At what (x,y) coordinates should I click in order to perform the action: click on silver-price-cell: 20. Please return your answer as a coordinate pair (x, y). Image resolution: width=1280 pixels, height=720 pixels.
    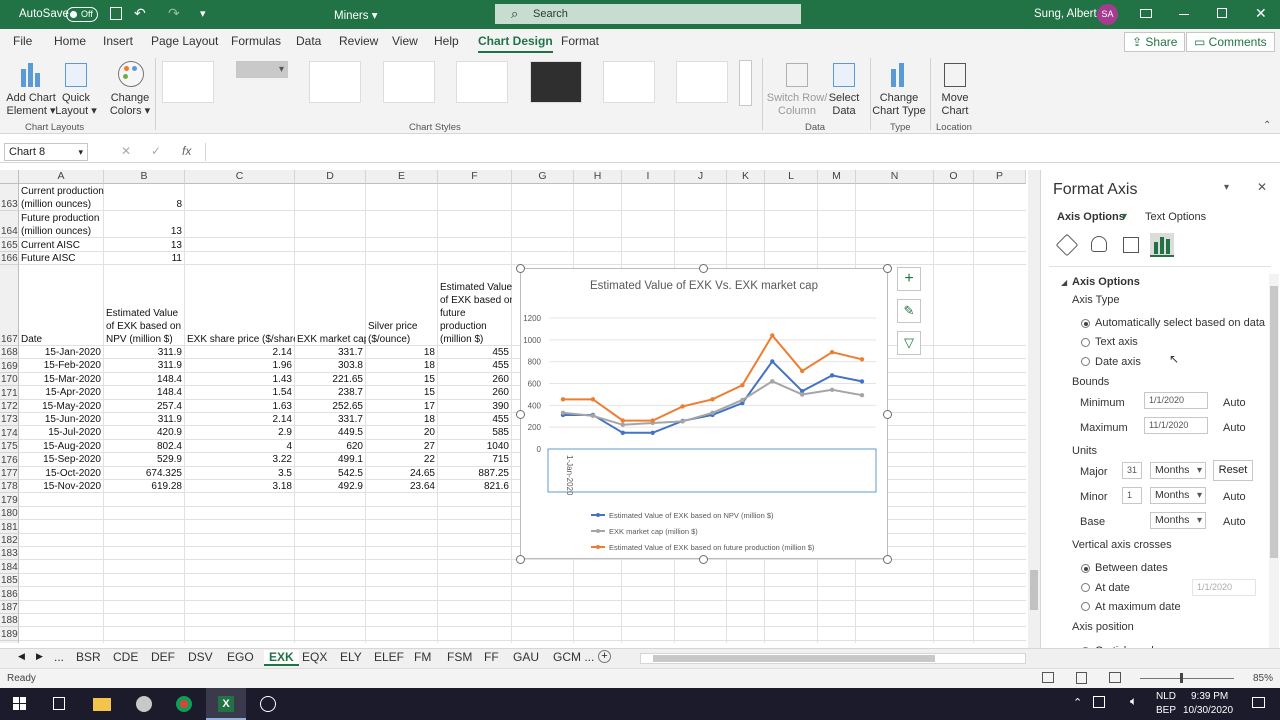
    Looking at the image, I should click on (402, 432).